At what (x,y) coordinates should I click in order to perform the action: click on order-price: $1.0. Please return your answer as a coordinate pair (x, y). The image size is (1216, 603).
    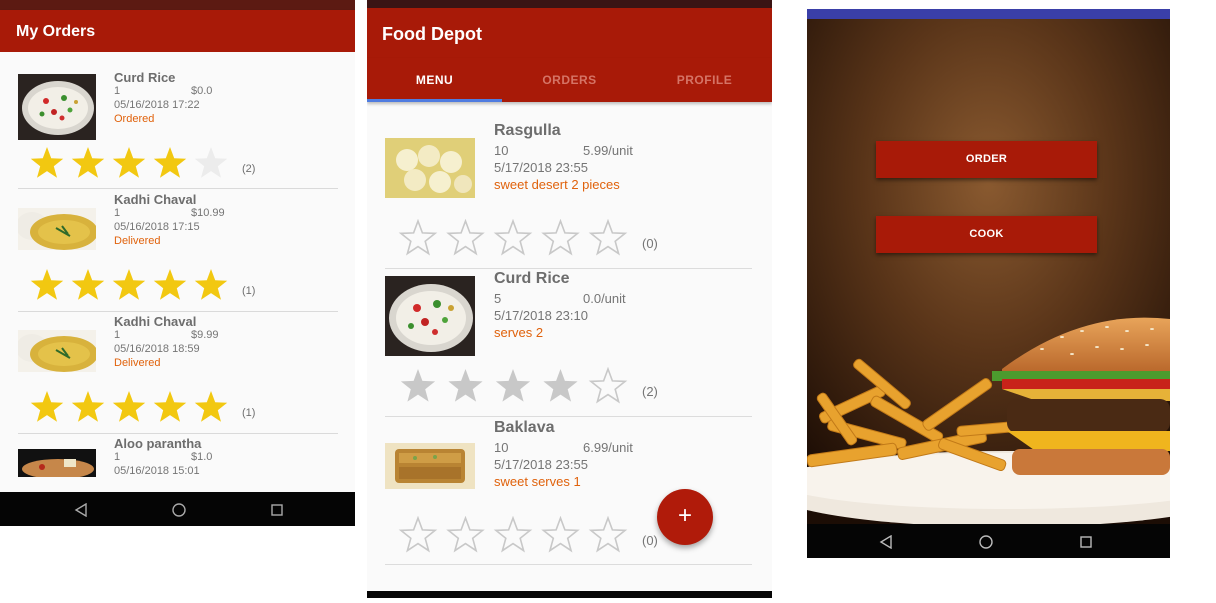
    Looking at the image, I should click on (202, 457).